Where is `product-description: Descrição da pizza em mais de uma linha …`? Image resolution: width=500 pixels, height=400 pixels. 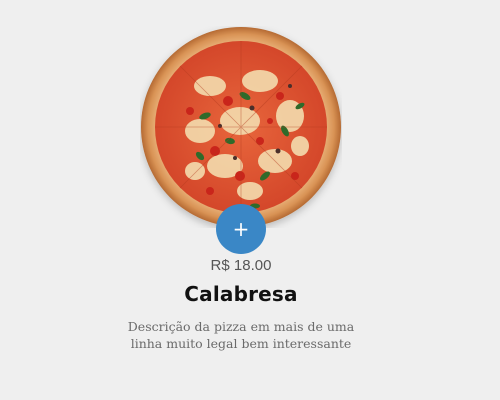 product-description: Descrição da pizza em mais de uma linha … is located at coordinates (241, 335).